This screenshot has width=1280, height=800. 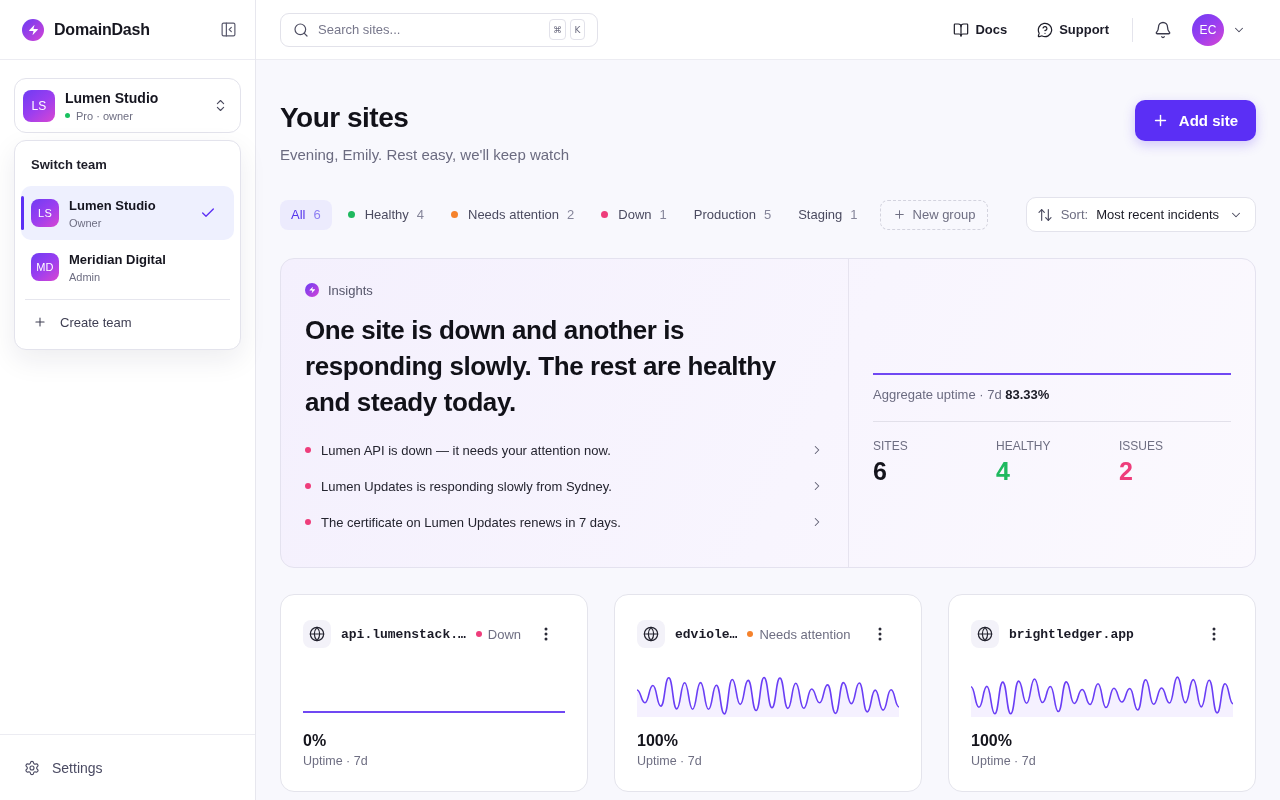 What do you see at coordinates (127, 213) in the screenshot?
I see `team-option: LS Lumen Studio Owner` at bounding box center [127, 213].